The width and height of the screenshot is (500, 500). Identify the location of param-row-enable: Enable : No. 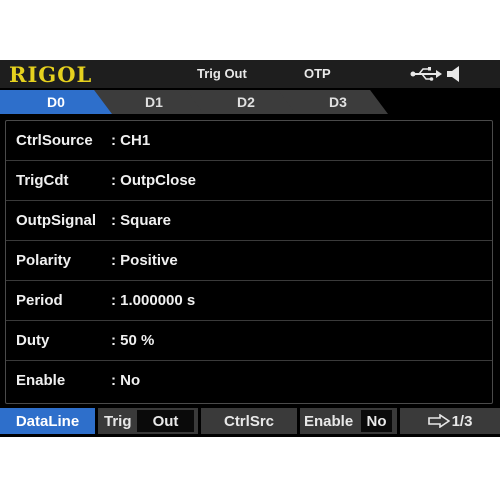
(249, 380).